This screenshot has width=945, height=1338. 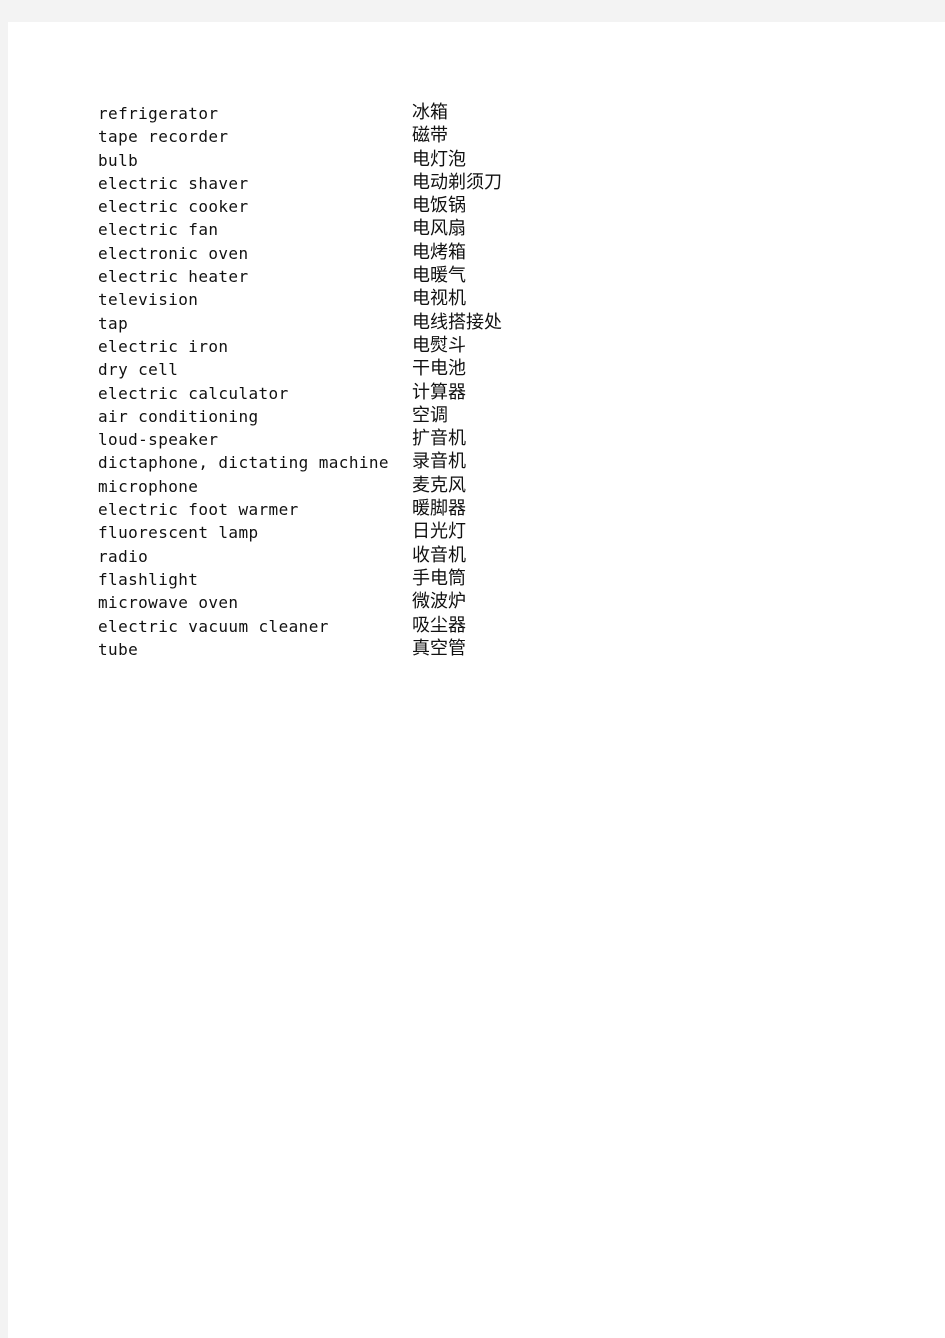 What do you see at coordinates (439, 229) in the screenshot?
I see `chinese-term: 电风扇` at bounding box center [439, 229].